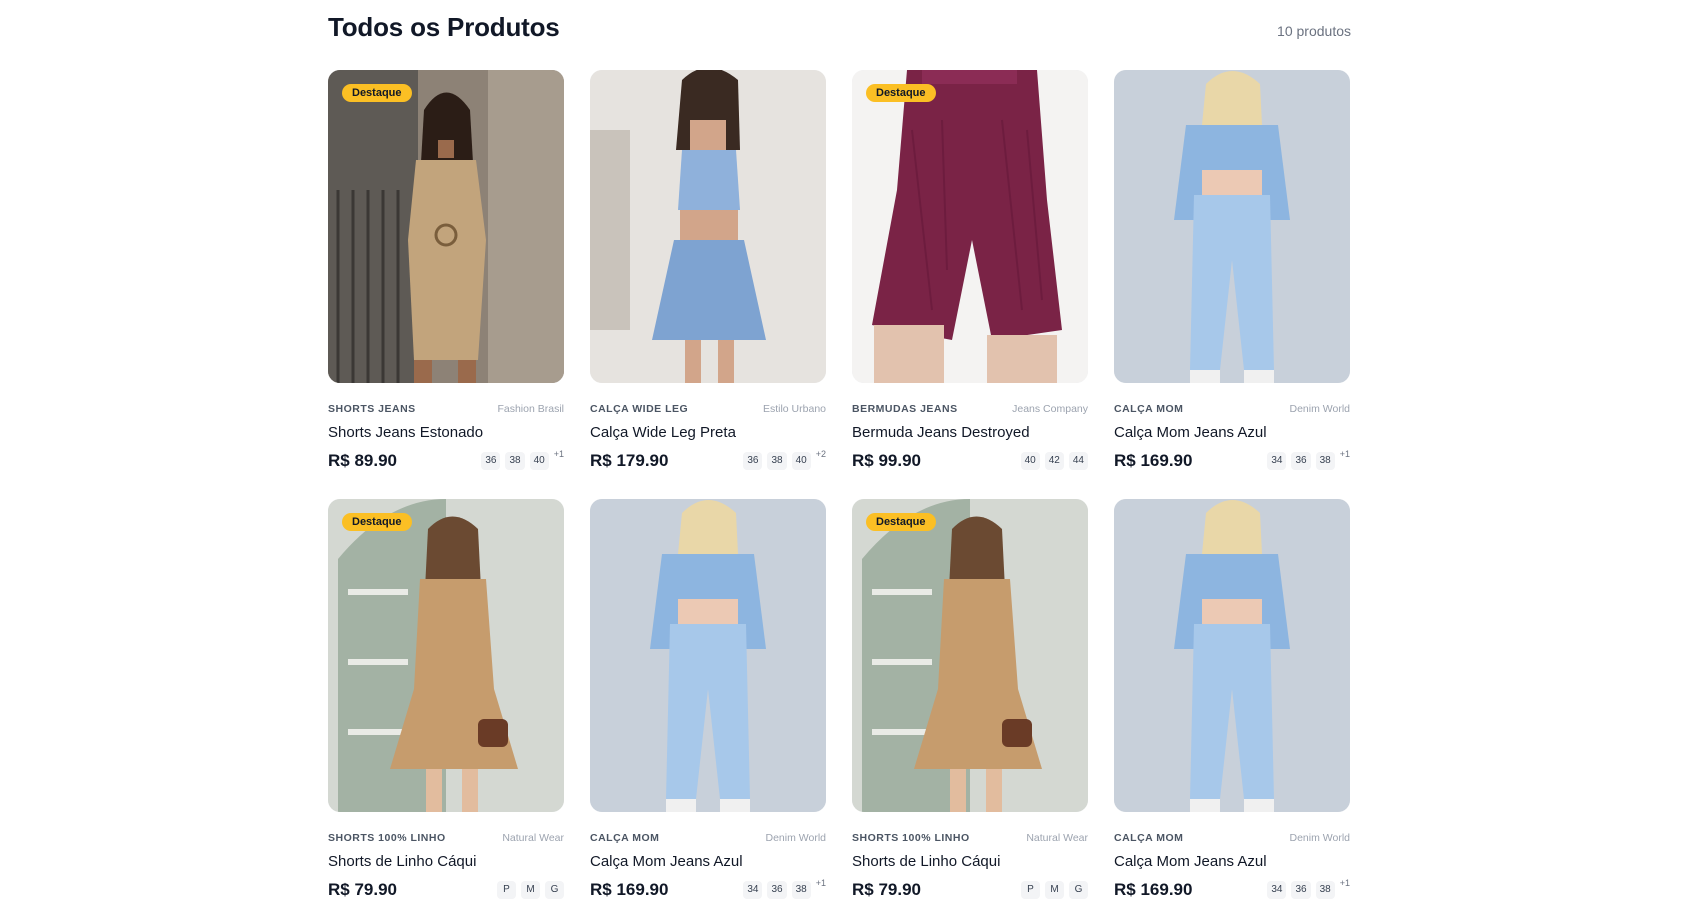  Describe the element at coordinates (446, 460) in the screenshot. I see `product-footer: R$ 89.90 36 38 40 +1` at that location.